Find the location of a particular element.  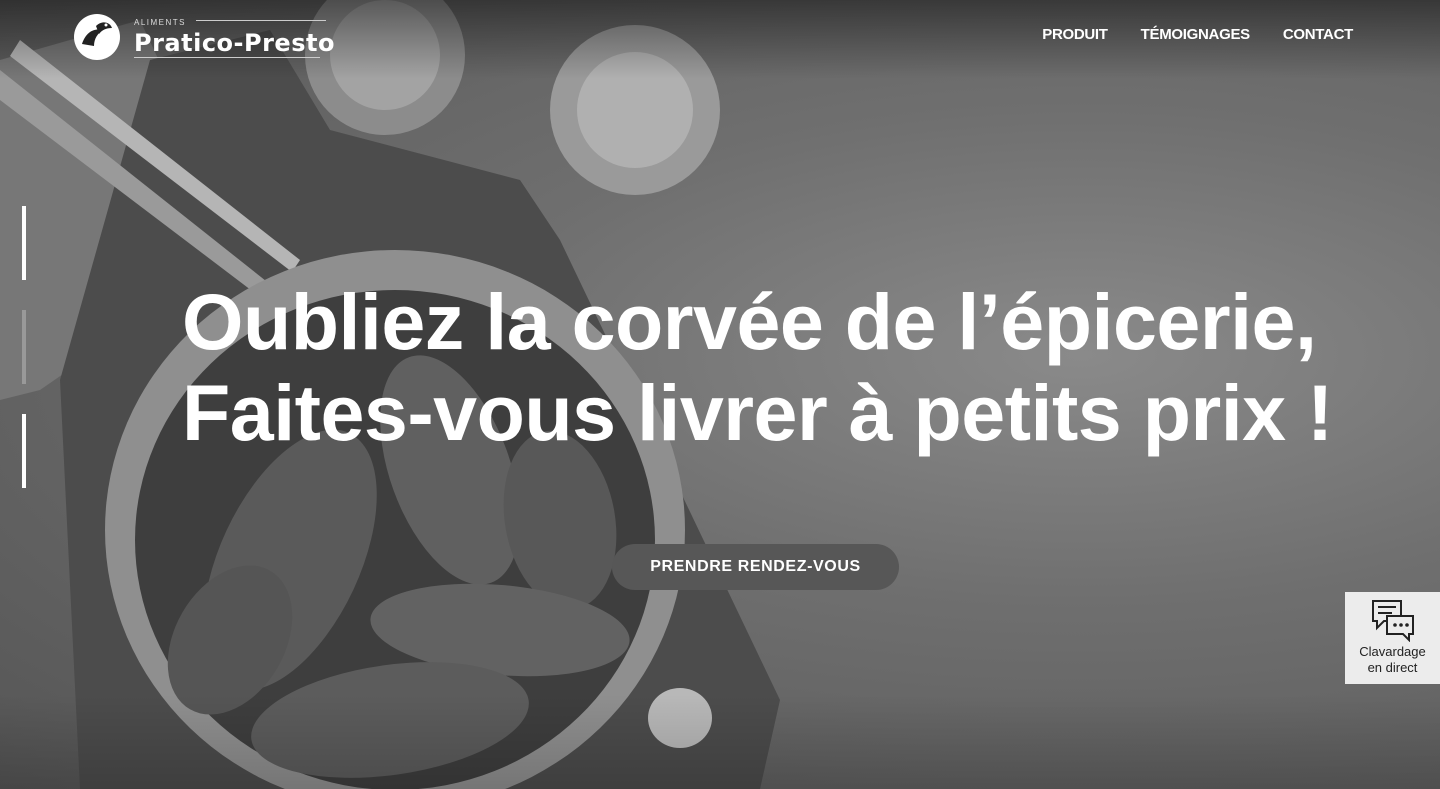

book-appointment-button: PRENDRE RENDEZ-VOUS is located at coordinates (755, 567).